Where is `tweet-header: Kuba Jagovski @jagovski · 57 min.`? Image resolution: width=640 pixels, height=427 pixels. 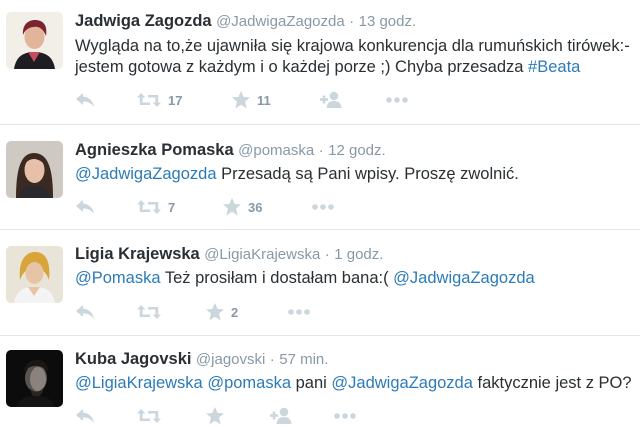
tweet-header: Kuba Jagovski @jagovski · 57 min. is located at coordinates (201, 359).